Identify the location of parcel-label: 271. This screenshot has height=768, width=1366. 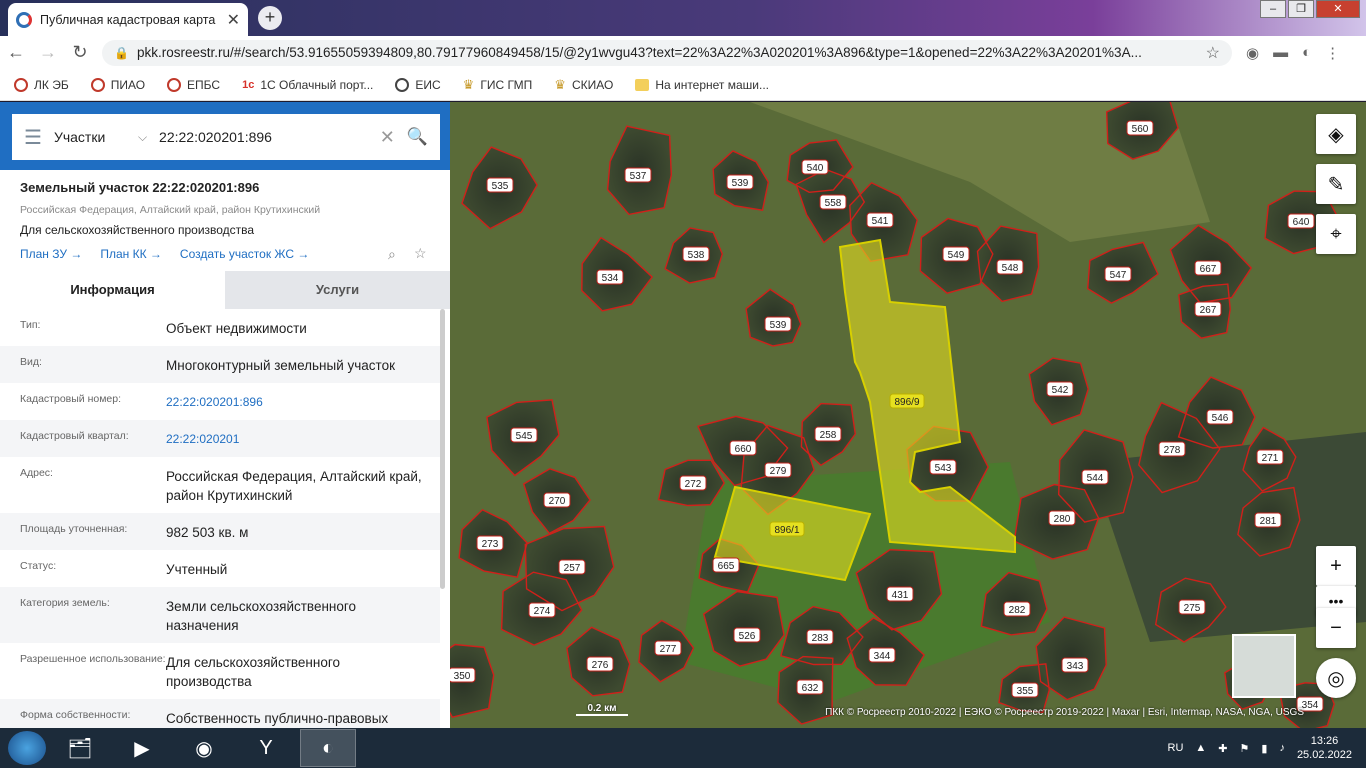
(1270, 457).